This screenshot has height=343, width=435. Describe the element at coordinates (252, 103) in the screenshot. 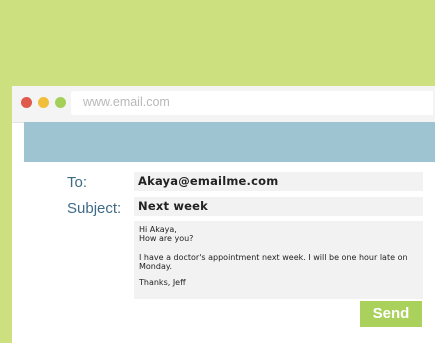

I see `address-bar: www.email.com` at that location.